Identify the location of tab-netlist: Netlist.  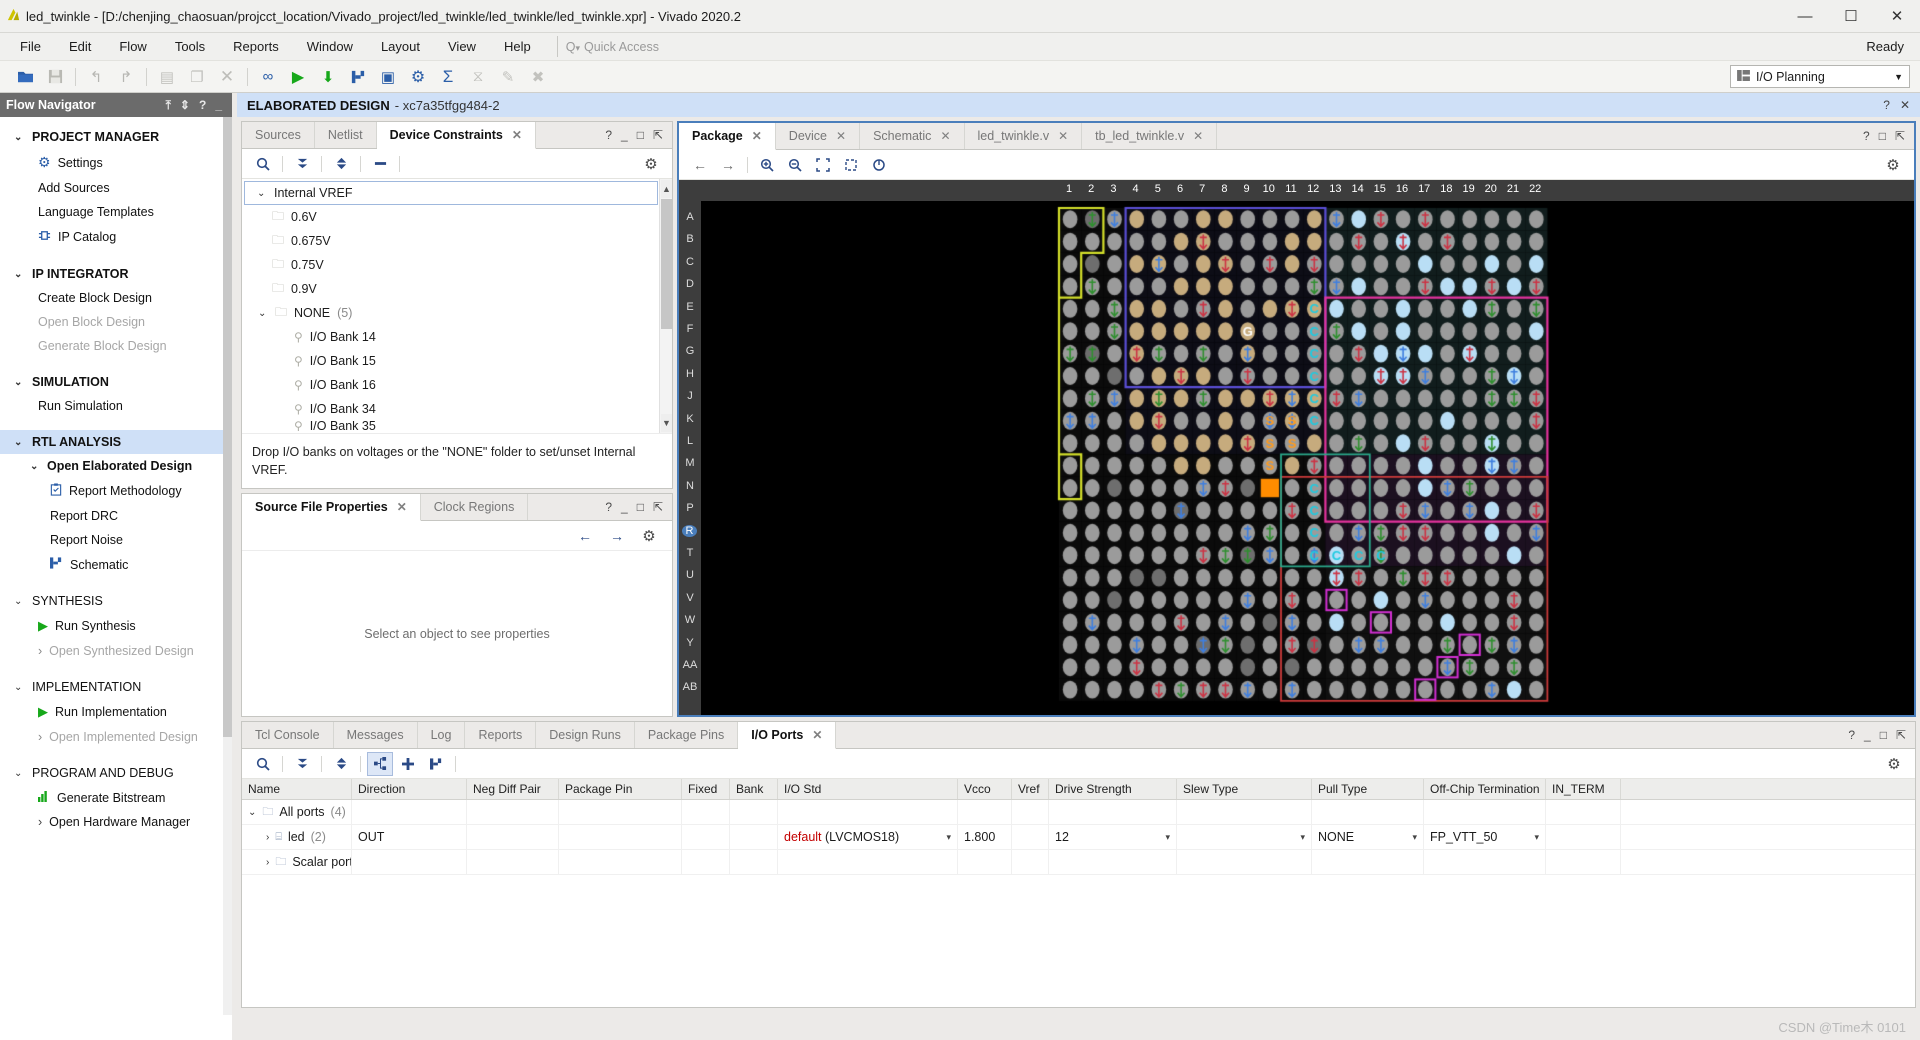
(345, 135).